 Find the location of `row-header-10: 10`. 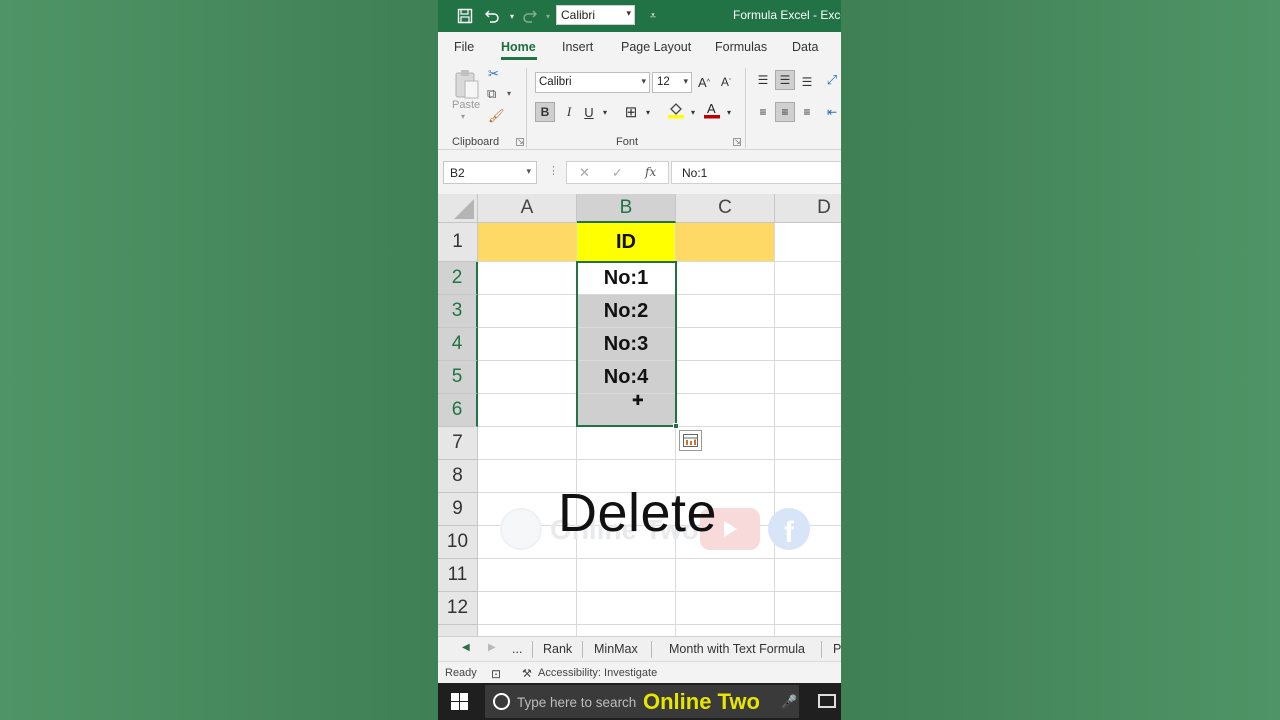

row-header-10: 10 is located at coordinates (458, 542).